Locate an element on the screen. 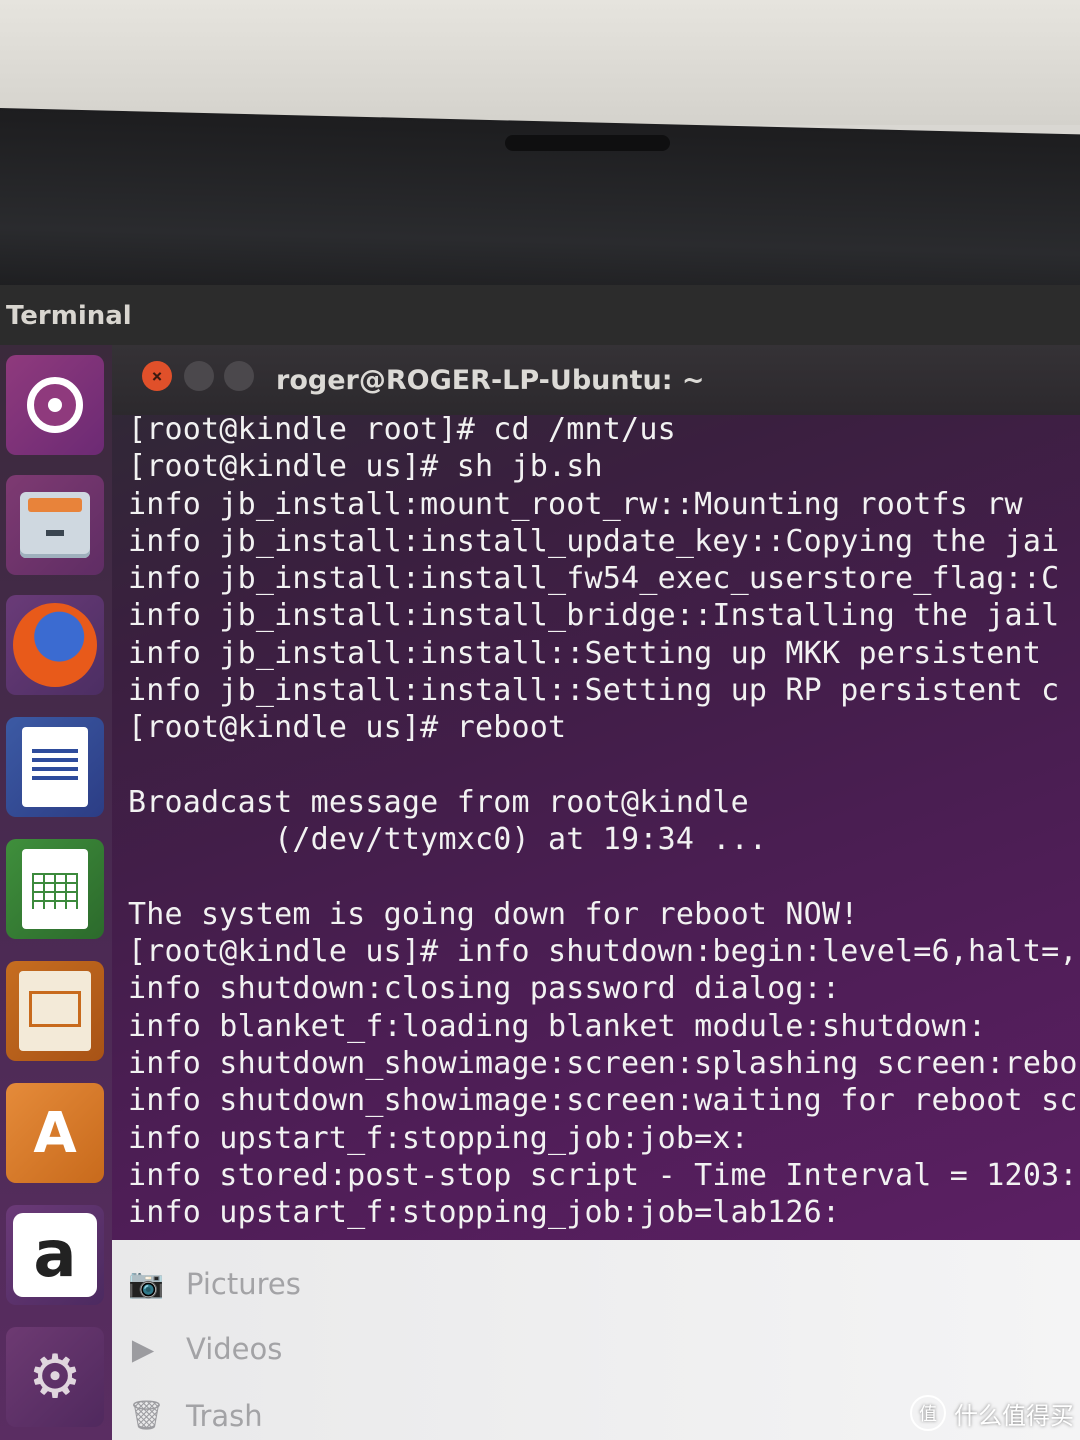 The image size is (1080, 1440). settings-tools-icon: ⚙ is located at coordinates (55, 1377).